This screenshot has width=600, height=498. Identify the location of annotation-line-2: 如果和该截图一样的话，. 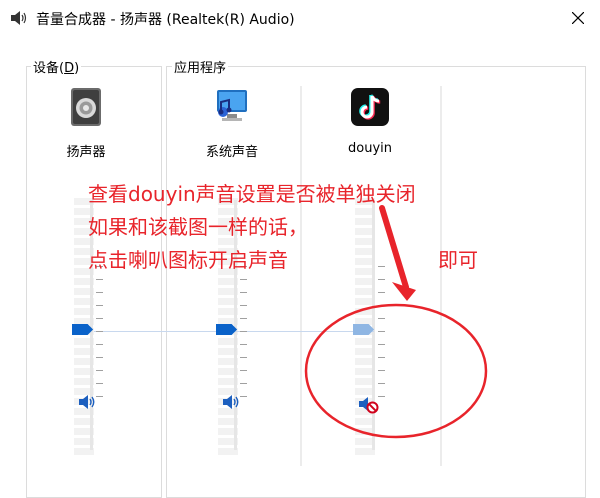
(198, 227).